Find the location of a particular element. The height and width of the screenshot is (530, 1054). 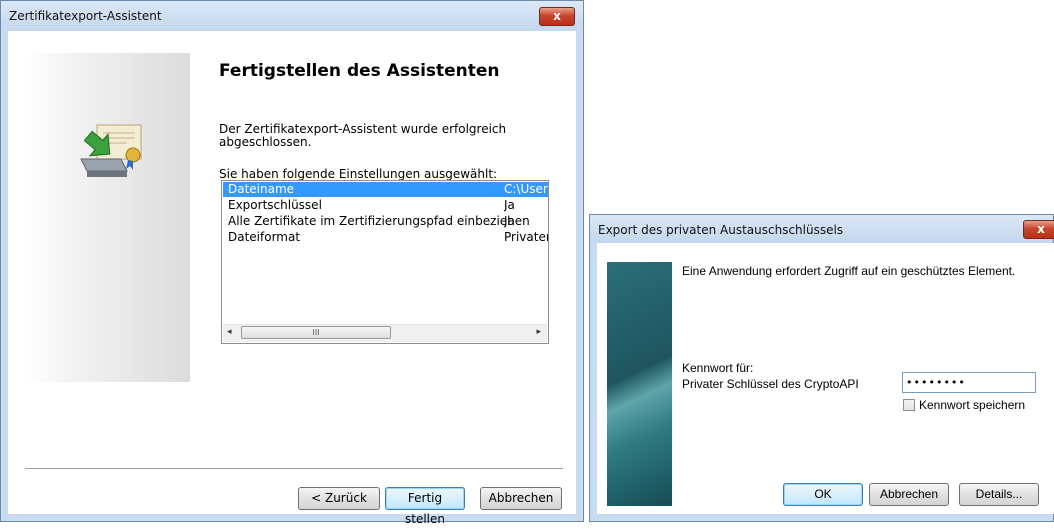

wizard-side-panel is located at coordinates (107, 217).